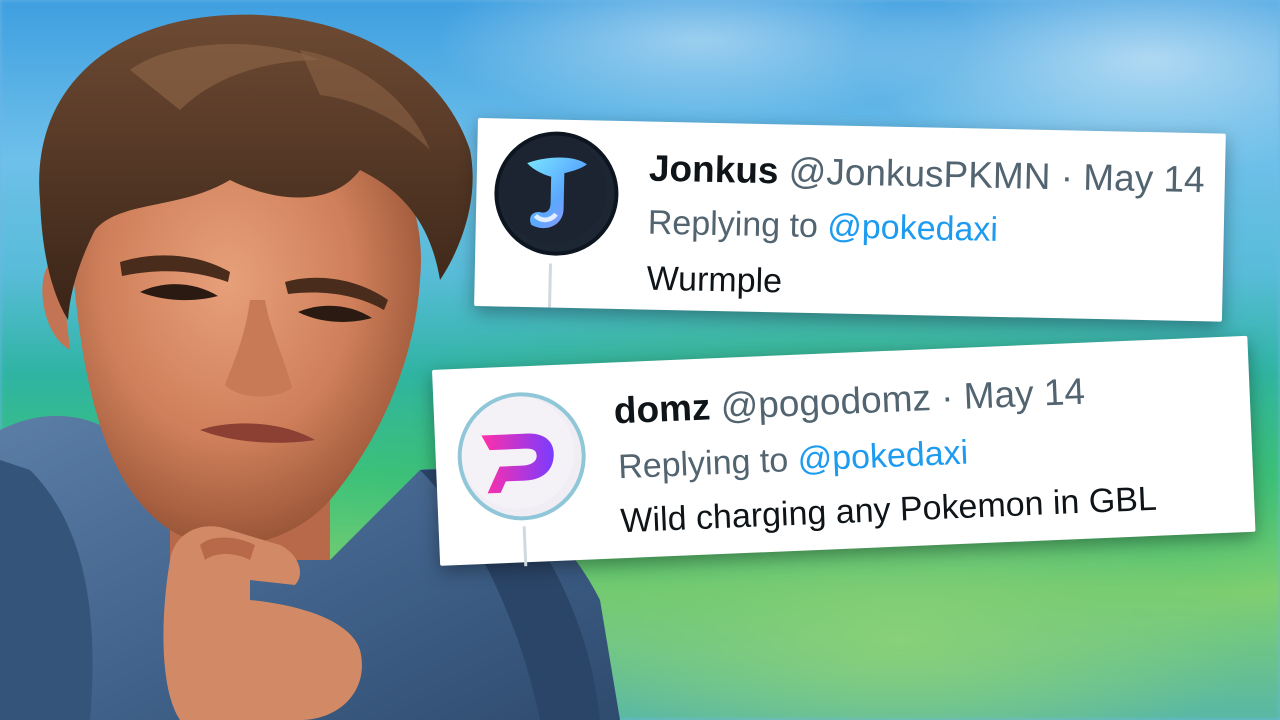 The width and height of the screenshot is (1280, 720). I want to click on jonkus-logo-icon, so click(553, 190).